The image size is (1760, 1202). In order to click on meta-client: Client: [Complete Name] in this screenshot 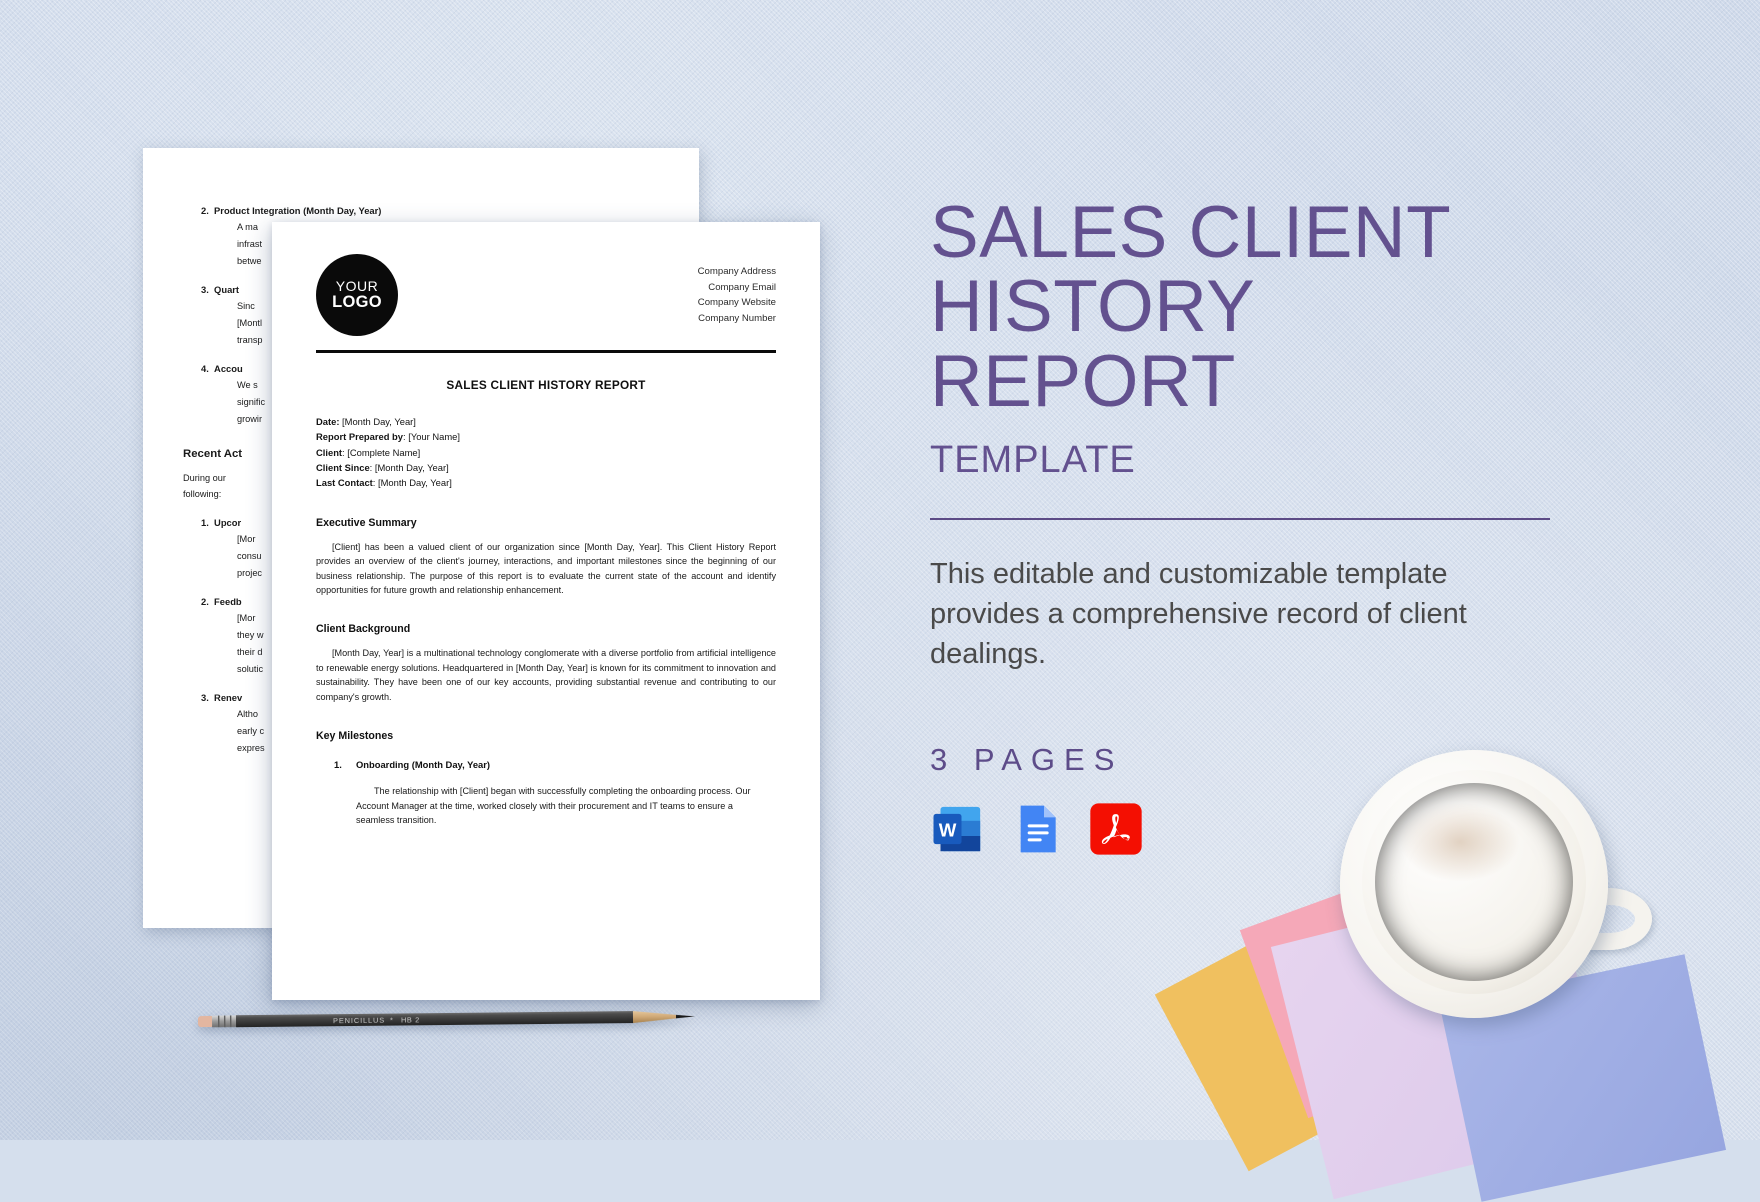, I will do `click(546, 452)`.